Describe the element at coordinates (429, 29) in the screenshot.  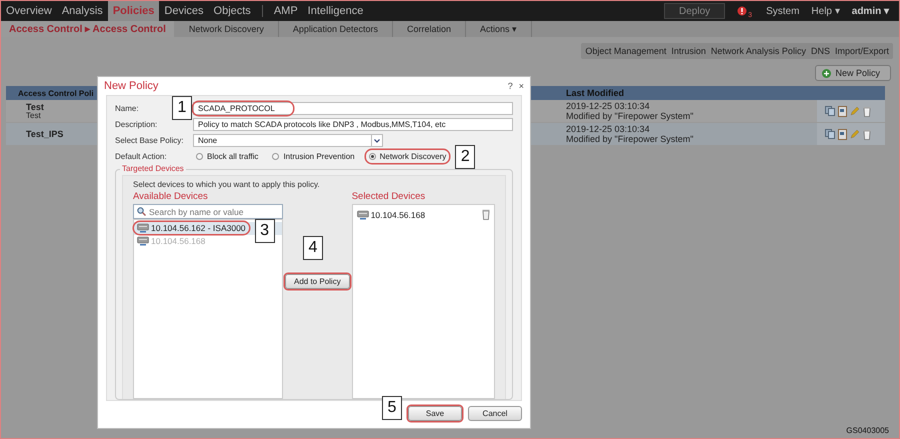
I see `sub-tab: Correlation` at that location.